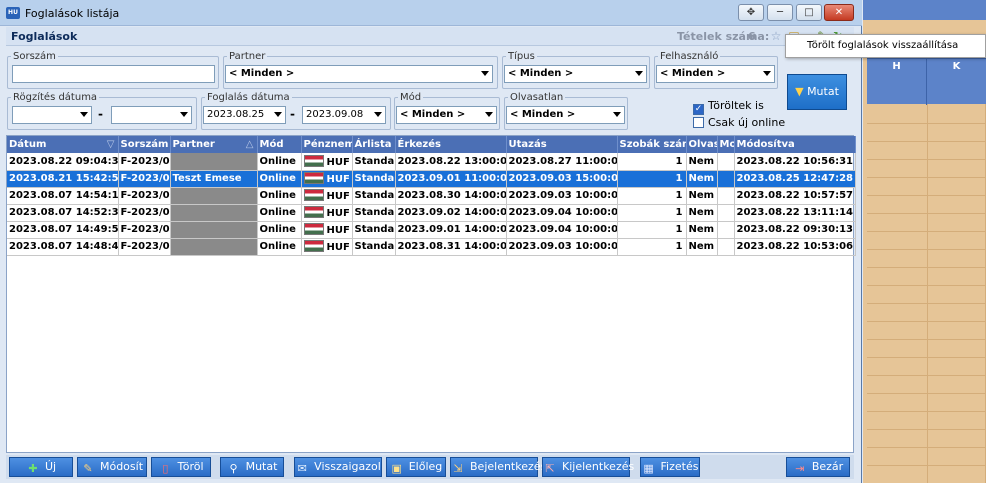 The height and width of the screenshot is (483, 986). I want to click on cell-utazas: 2023.09.04 10:00:00, so click(562, 213).